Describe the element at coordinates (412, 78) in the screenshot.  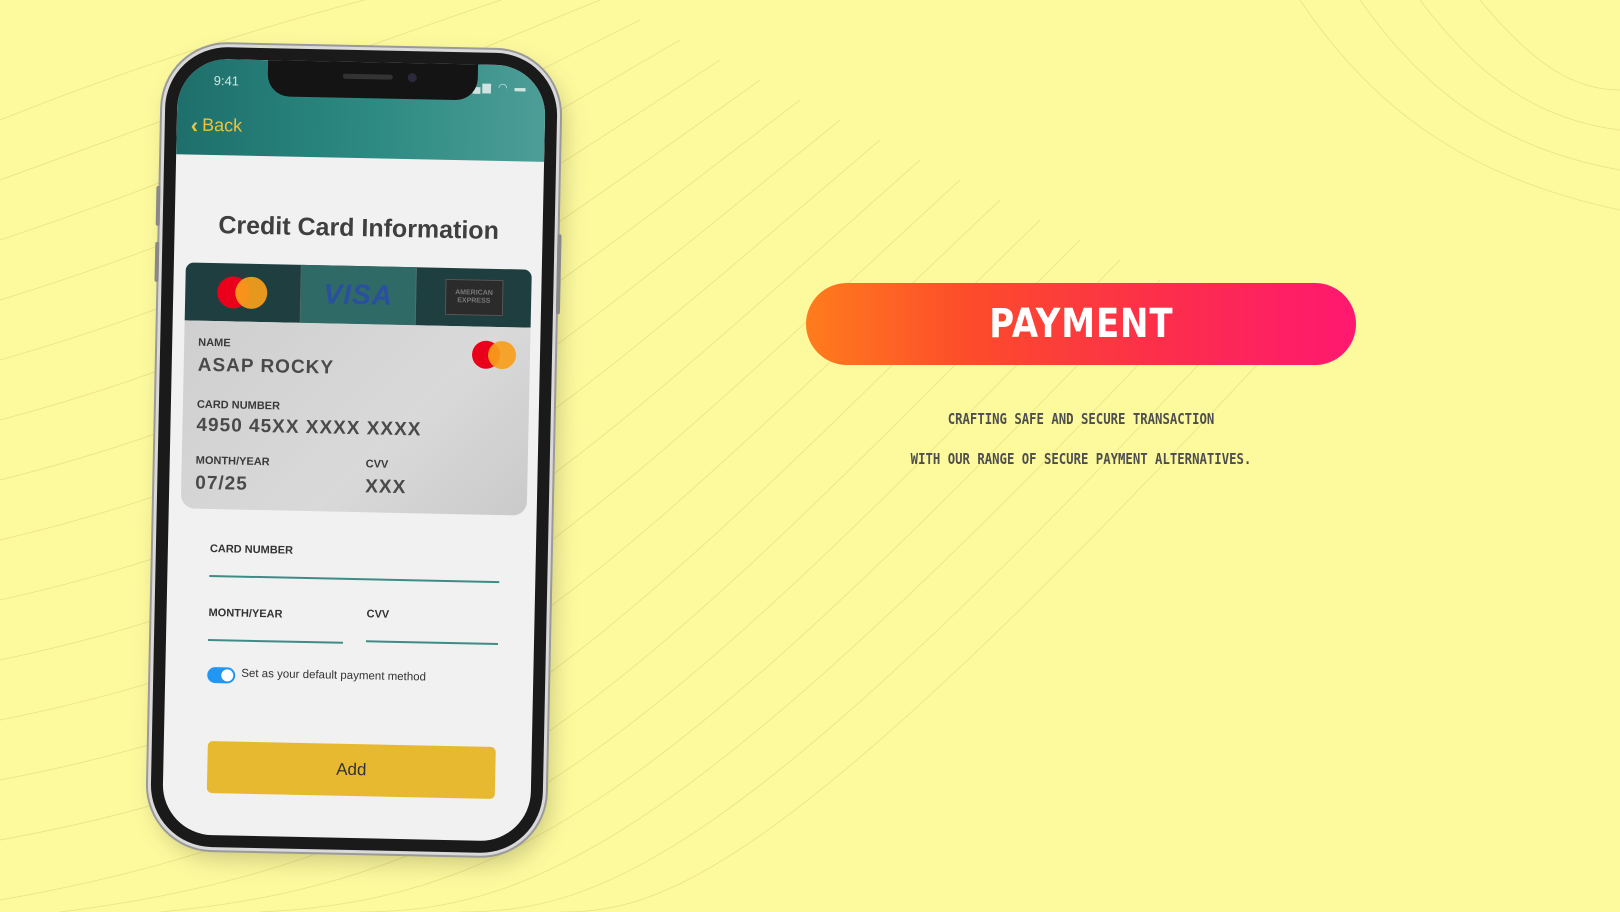
I see `front-camera` at that location.